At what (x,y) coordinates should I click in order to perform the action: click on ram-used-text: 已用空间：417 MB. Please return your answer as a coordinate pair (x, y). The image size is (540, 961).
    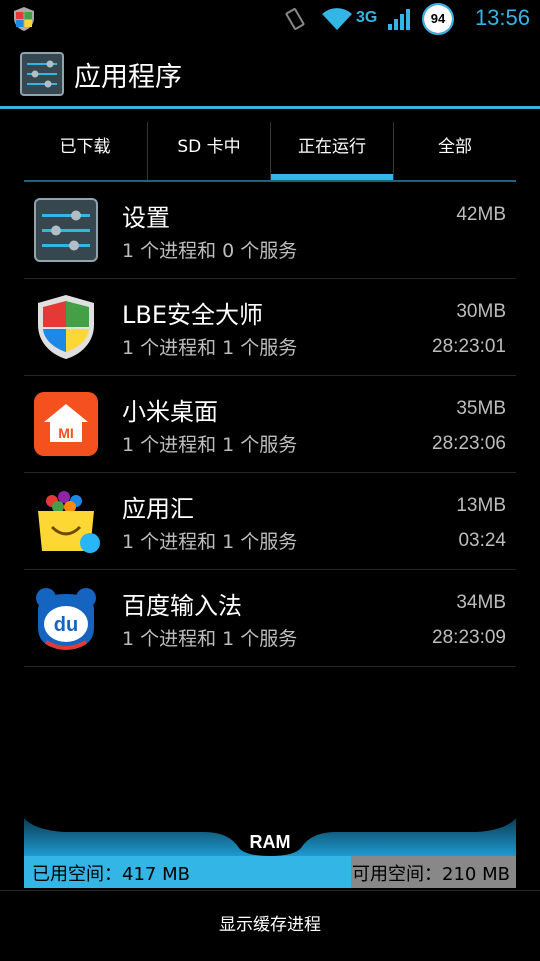
    Looking at the image, I should click on (111, 874).